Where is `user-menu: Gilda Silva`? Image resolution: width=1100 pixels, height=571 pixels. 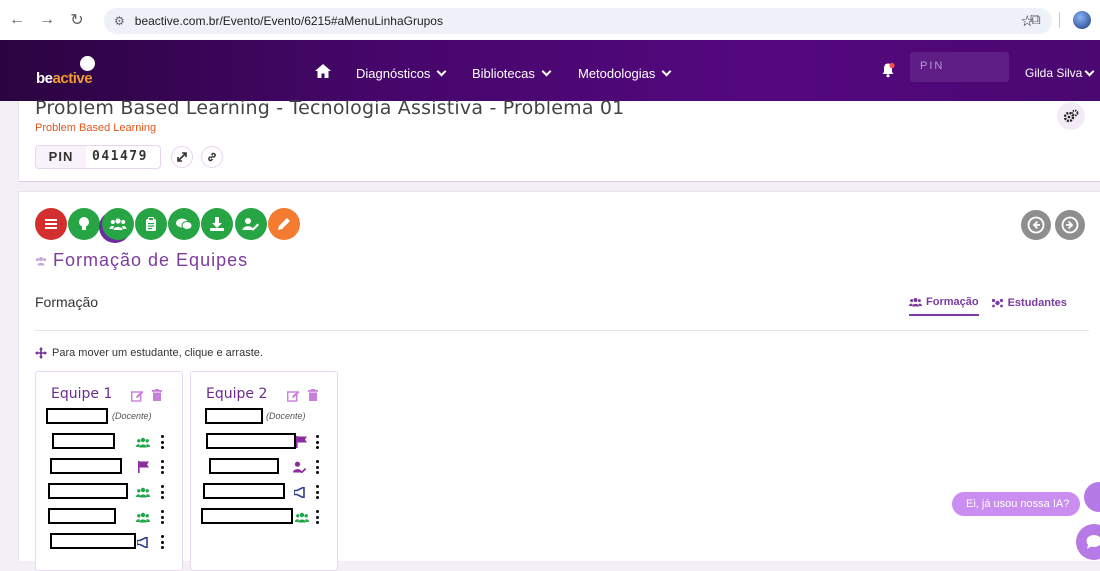 user-menu: Gilda Silva is located at coordinates (1059, 73).